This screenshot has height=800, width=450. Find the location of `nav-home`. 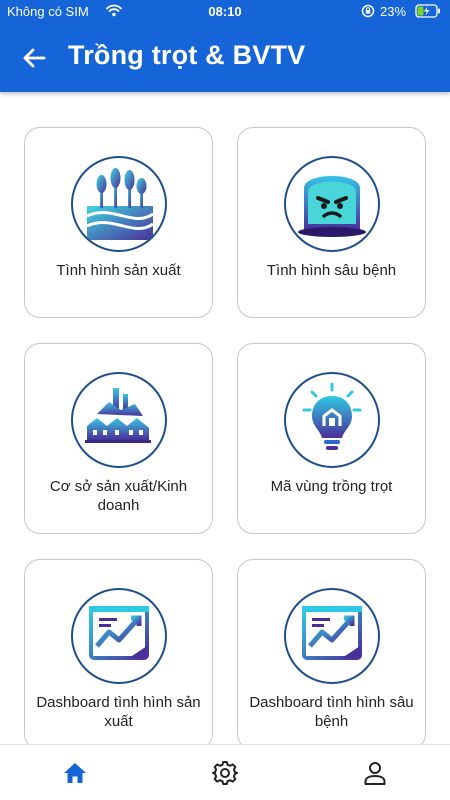

nav-home is located at coordinates (75, 773).